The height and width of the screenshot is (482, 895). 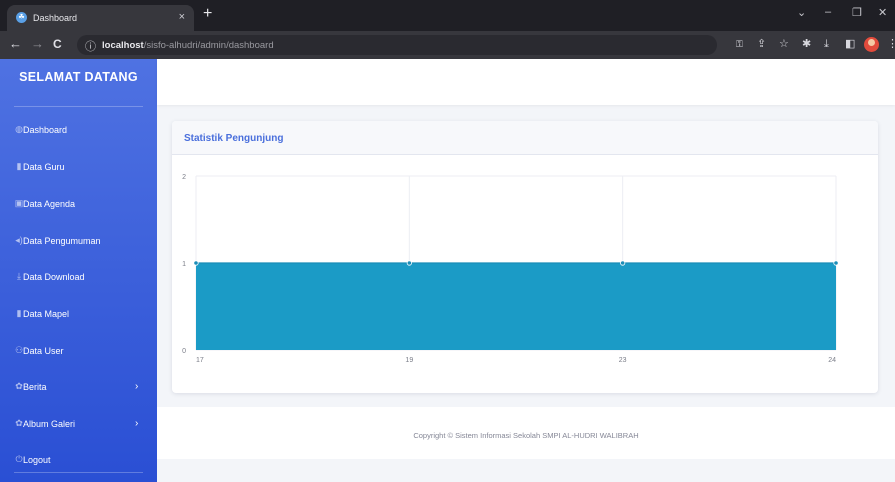 I want to click on downloads-icon: ⤓, so click(x=826, y=44).